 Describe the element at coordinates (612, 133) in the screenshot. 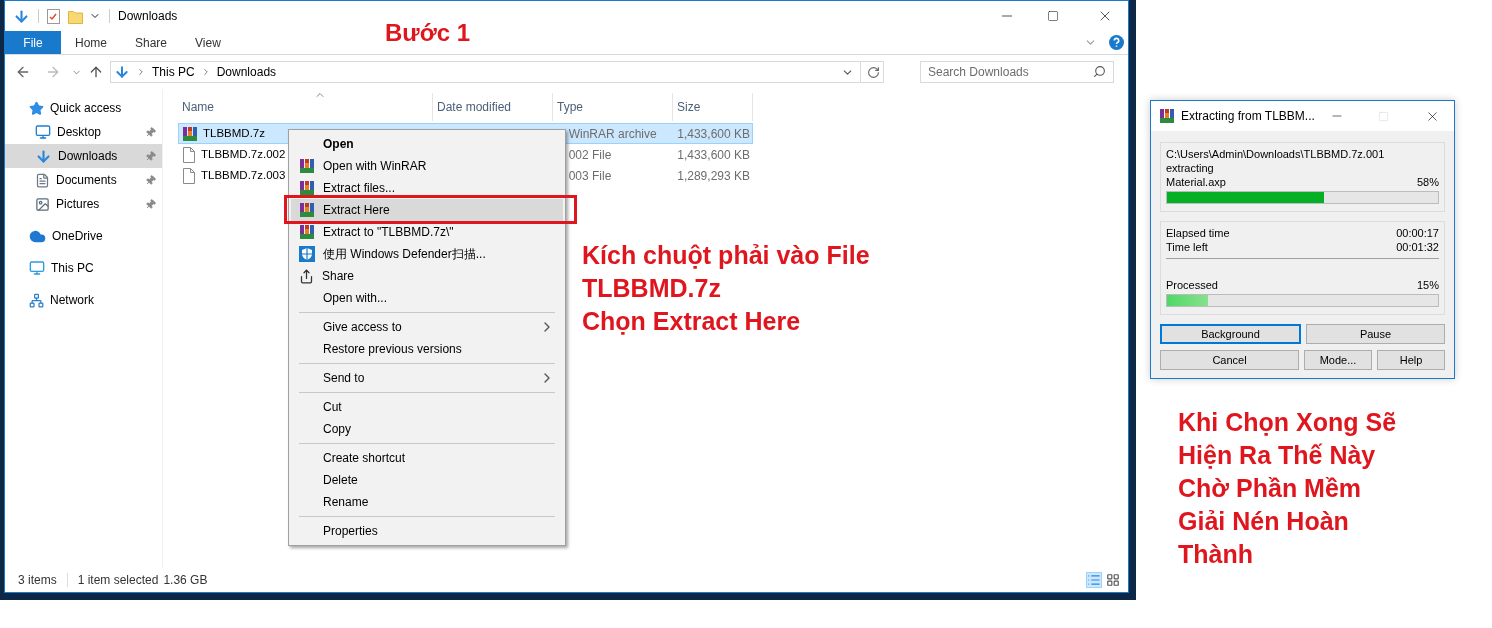

I see `file-type: WinRAR archive` at that location.